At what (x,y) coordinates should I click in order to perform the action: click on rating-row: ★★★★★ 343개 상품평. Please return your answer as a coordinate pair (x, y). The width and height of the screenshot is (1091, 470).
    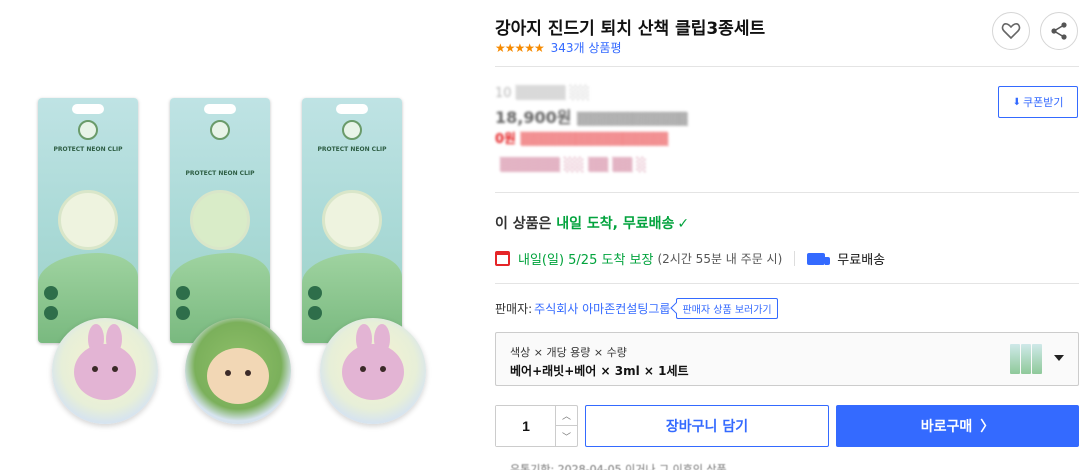
    Looking at the image, I should click on (558, 47).